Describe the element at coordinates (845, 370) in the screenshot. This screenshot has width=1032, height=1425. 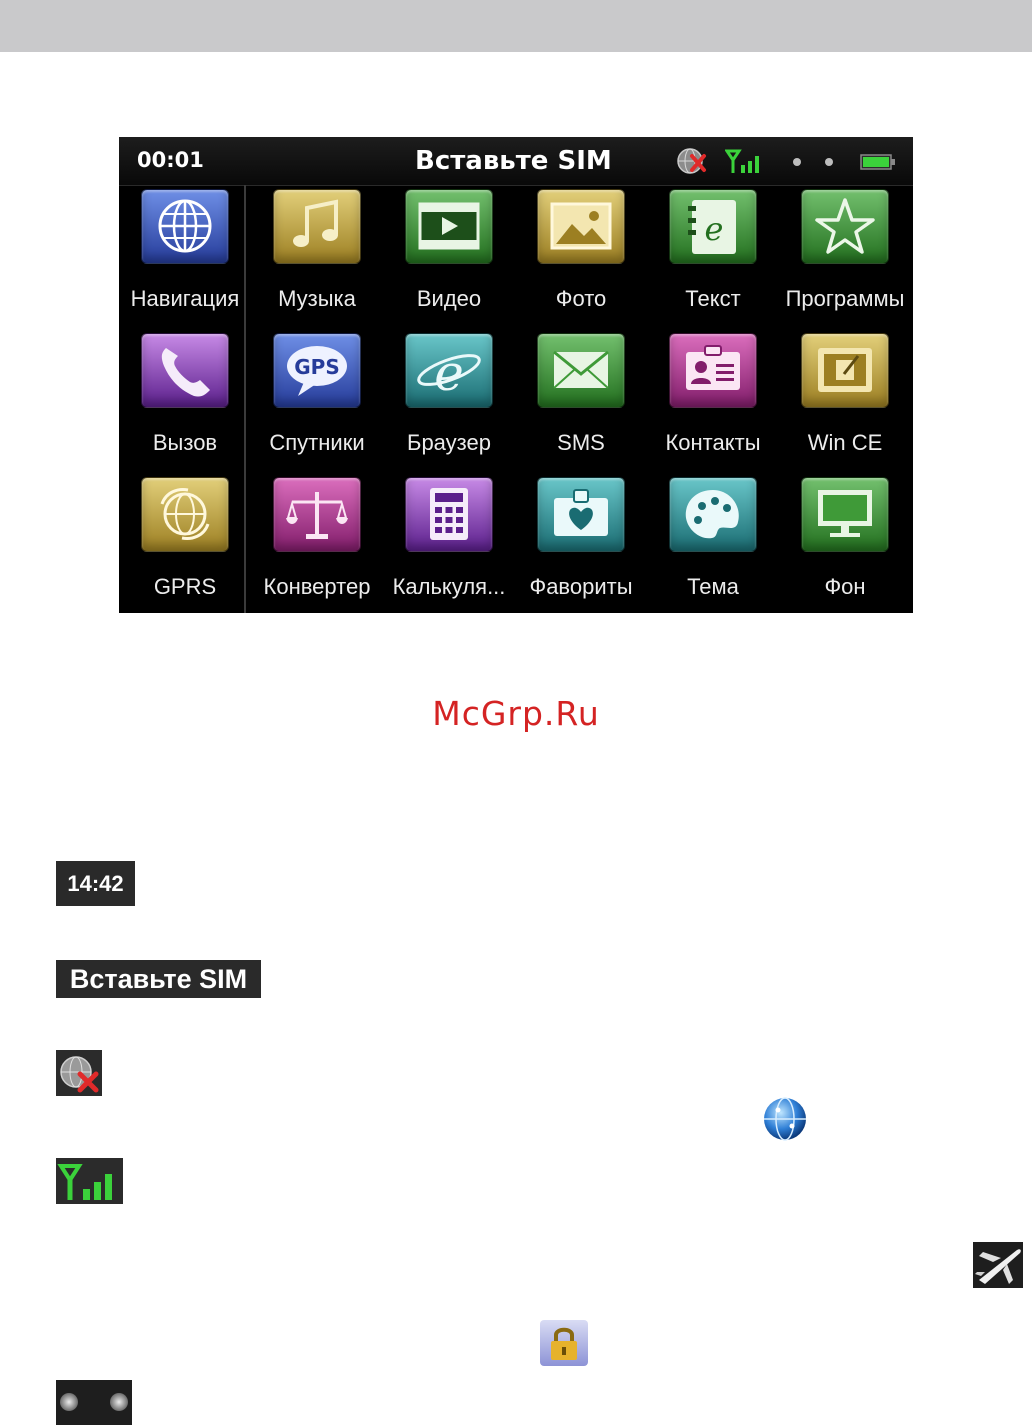
I see `win-ce-icon` at that location.